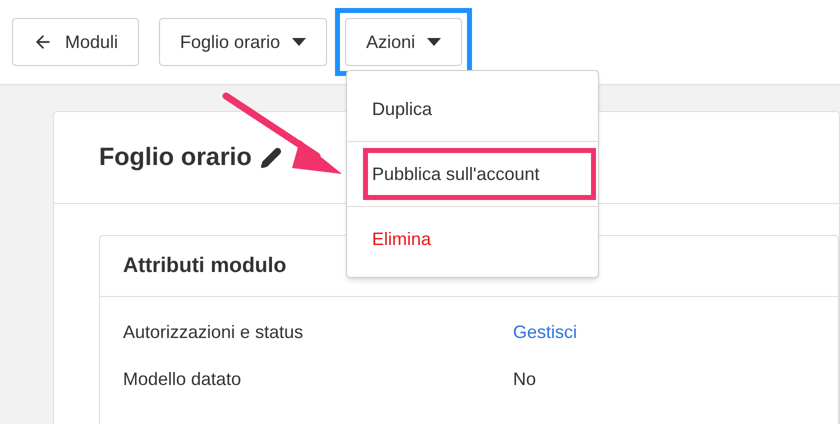 Image resolution: width=840 pixels, height=424 pixels. I want to click on attribute-value: No, so click(524, 379).